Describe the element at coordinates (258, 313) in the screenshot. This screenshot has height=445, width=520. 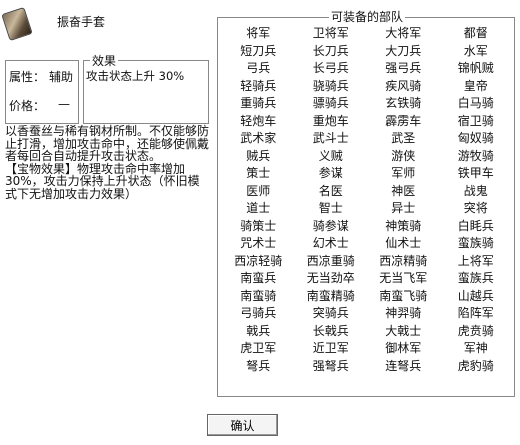
I see `unit-cell: 弓骑兵` at that location.